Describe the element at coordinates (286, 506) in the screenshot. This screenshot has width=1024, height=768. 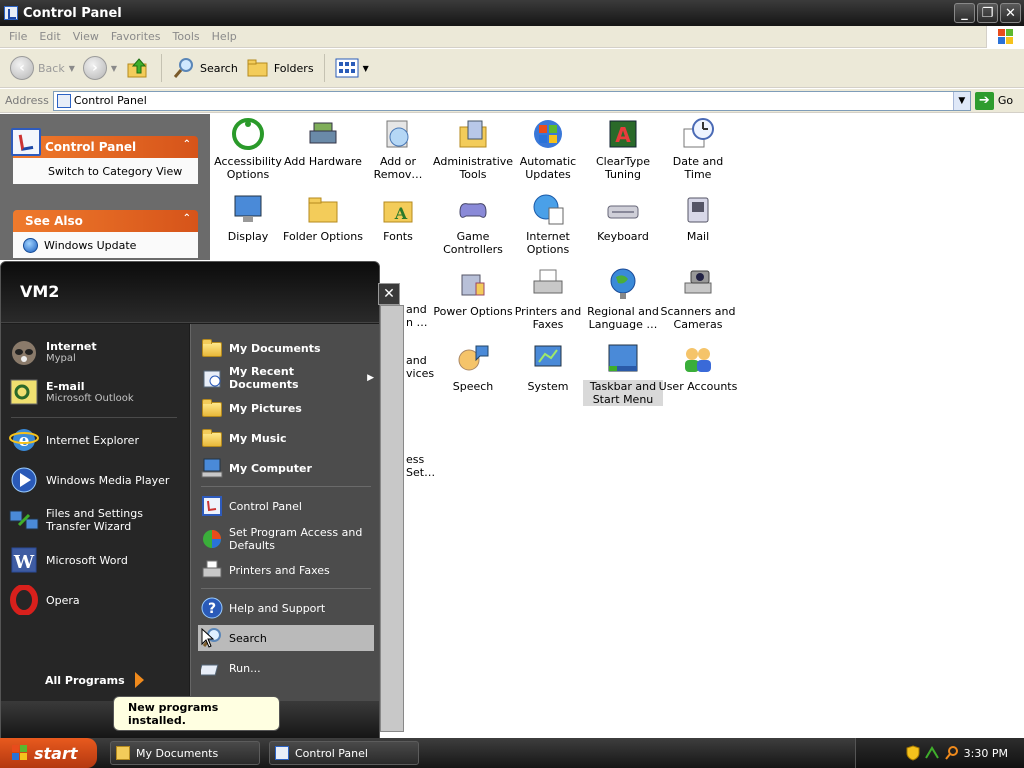
I see `control-panel-item: Control Panel` at that location.